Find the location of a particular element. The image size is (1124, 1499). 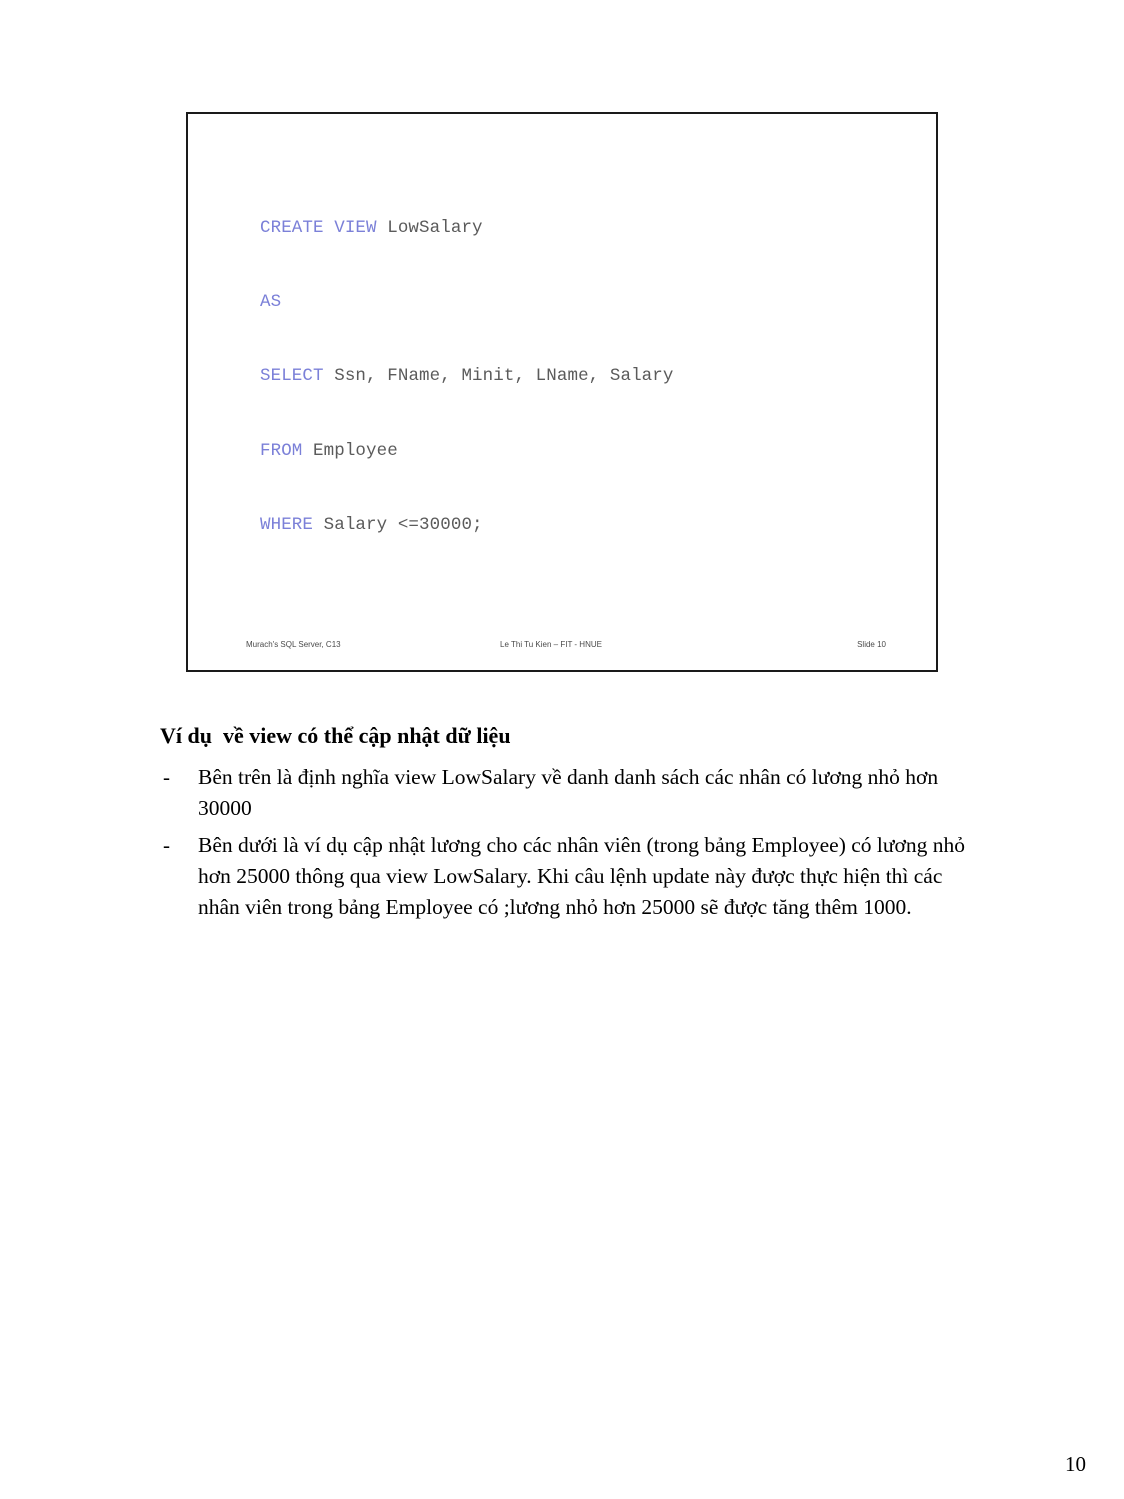

sql-keyword: SELECT is located at coordinates (292, 376).